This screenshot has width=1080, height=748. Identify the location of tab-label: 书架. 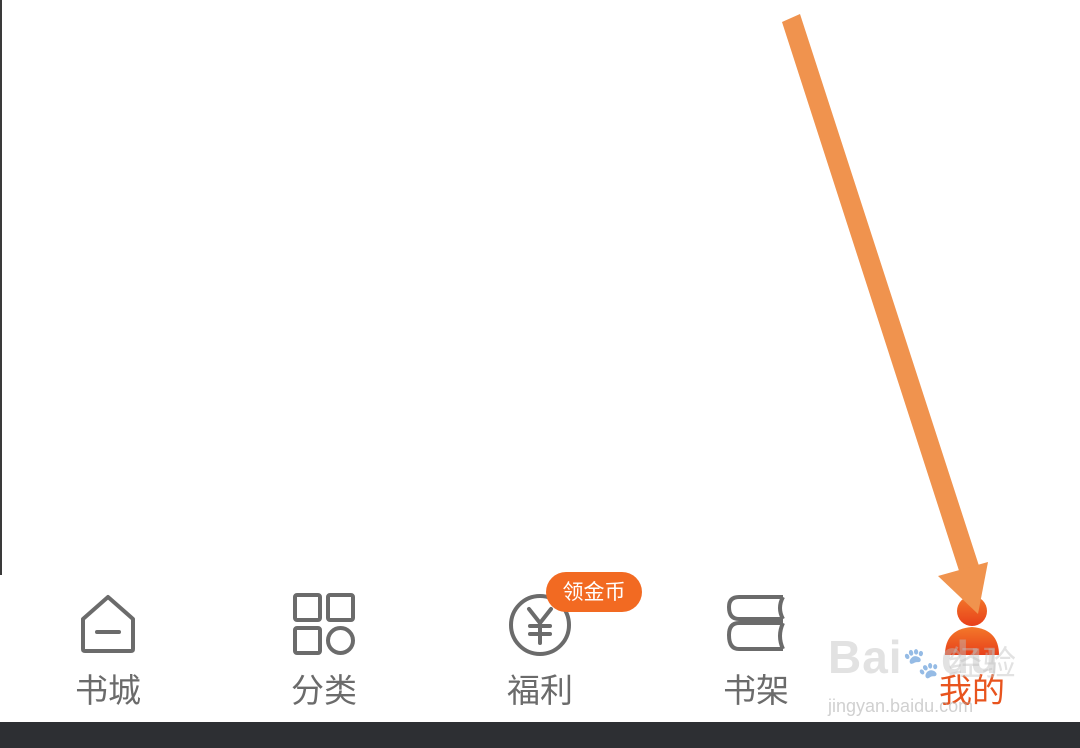
(756, 690).